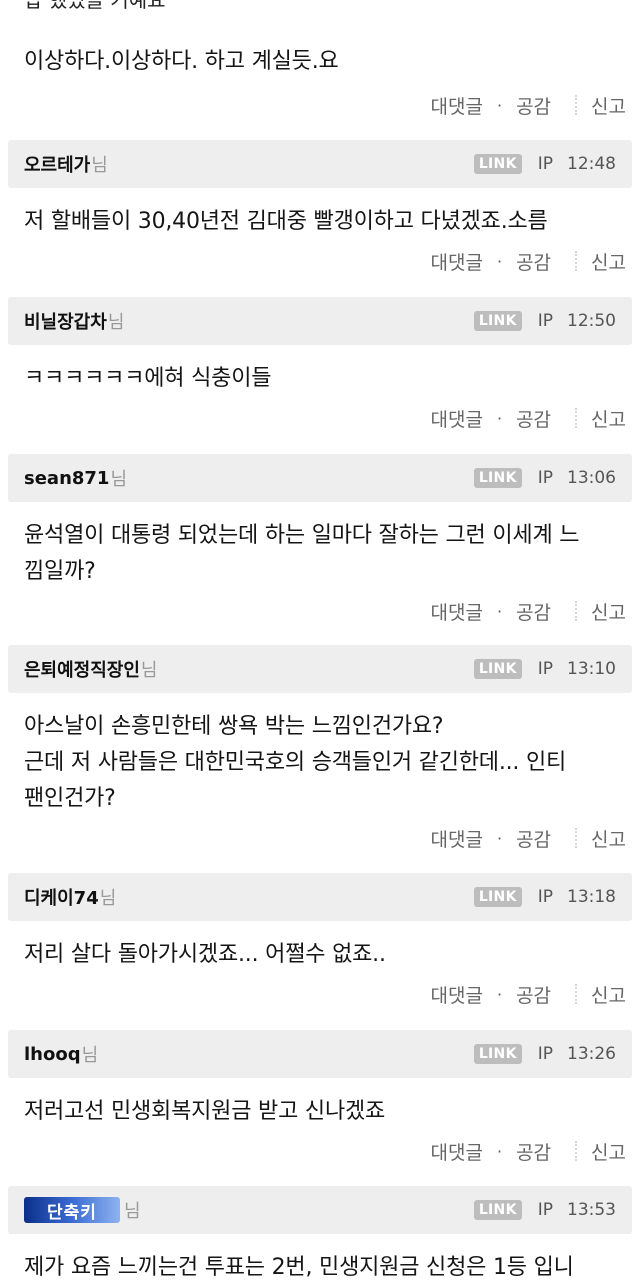 The height and width of the screenshot is (1286, 640). I want to click on comment-header: 은퇴예정직장인 님 LINK IP 13:10, so click(320, 669).